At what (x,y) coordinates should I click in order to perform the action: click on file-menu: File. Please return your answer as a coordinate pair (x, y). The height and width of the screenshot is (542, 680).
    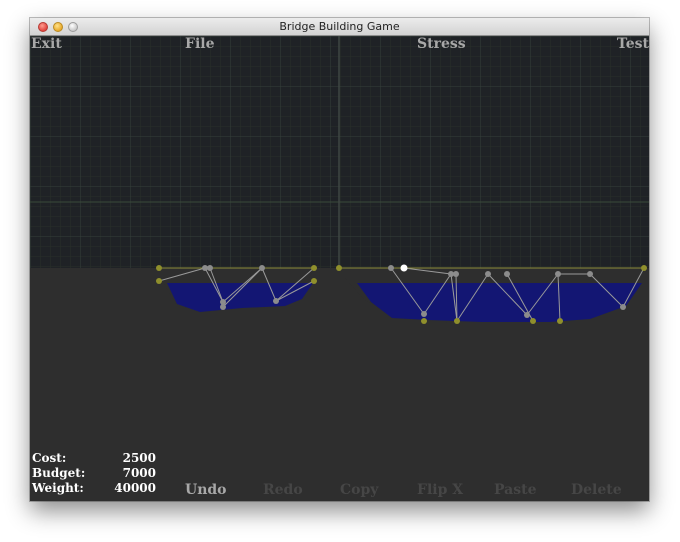
    Looking at the image, I should click on (199, 44).